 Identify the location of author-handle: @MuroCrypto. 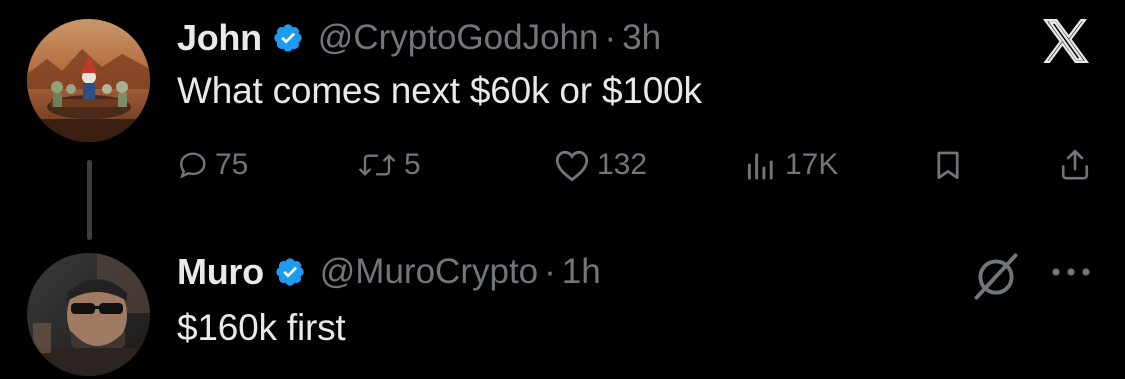
(429, 272).